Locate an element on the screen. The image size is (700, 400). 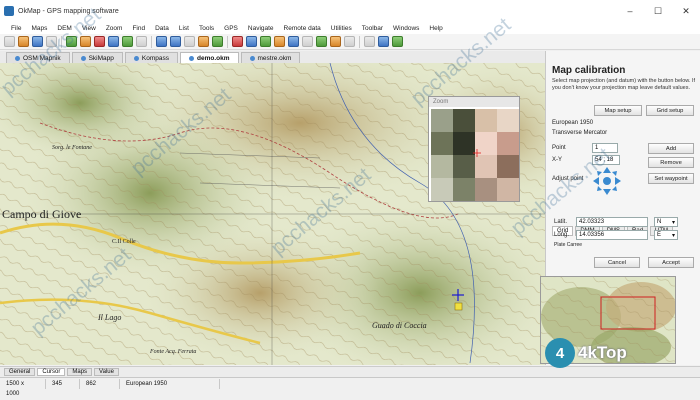
menu-windows: Windows is located at coordinates (406, 28).